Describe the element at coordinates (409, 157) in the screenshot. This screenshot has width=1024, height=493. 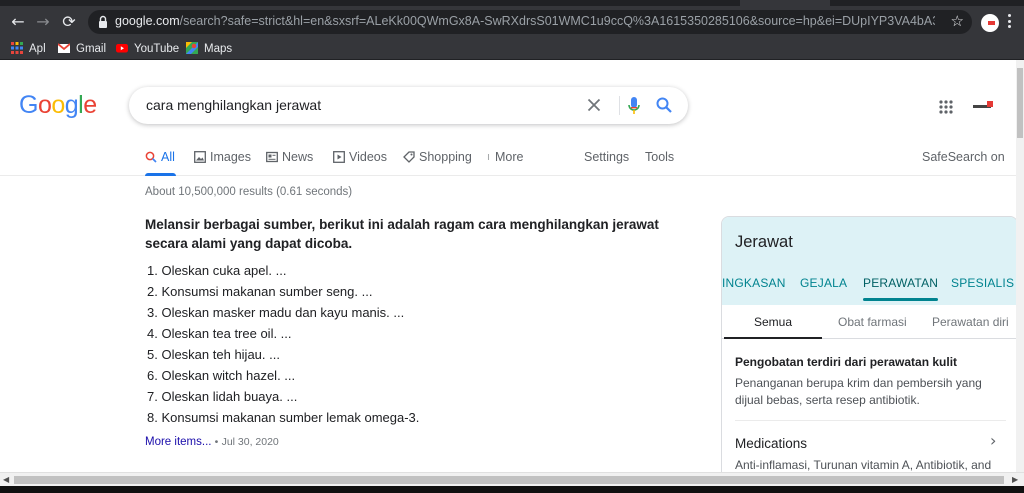
I see `tag-icon` at that location.